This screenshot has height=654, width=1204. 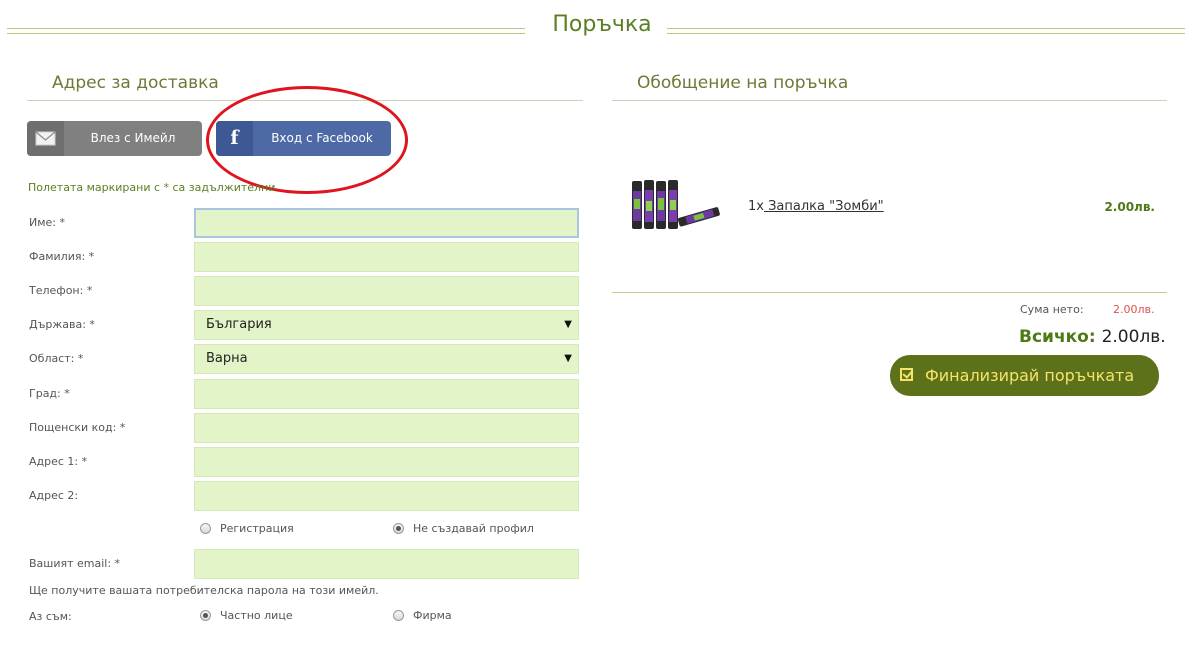 I want to click on login-email-label: Влез с Имейл, so click(x=133, y=138).